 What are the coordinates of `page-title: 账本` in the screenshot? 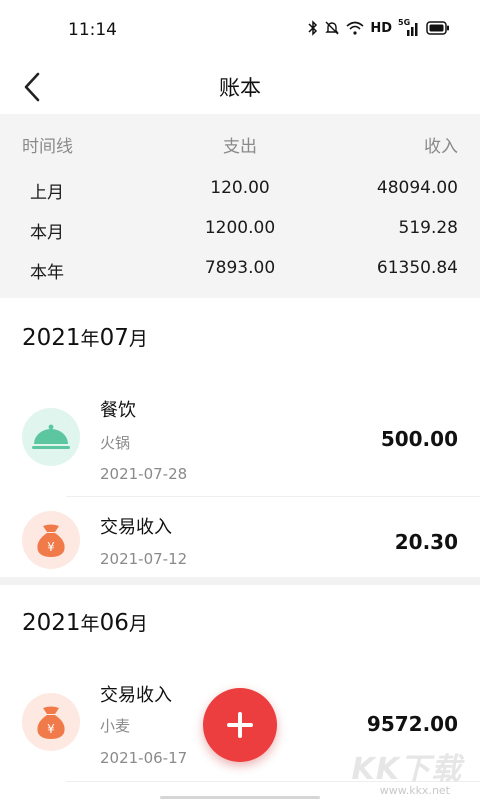 It's located at (240, 88).